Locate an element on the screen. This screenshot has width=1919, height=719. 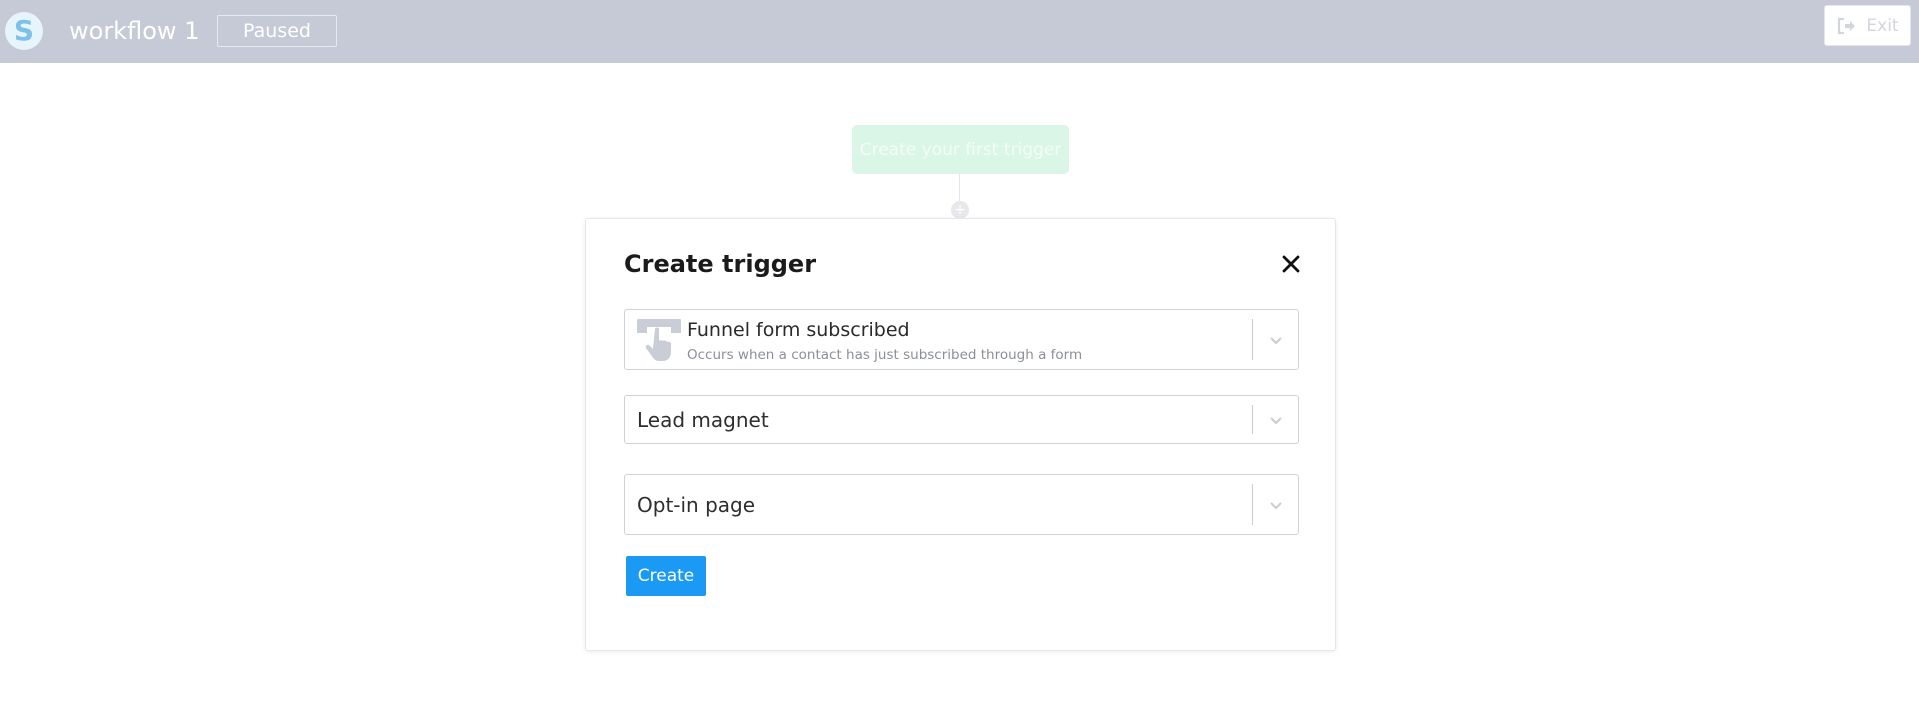
app-logo: S is located at coordinates (24, 31).